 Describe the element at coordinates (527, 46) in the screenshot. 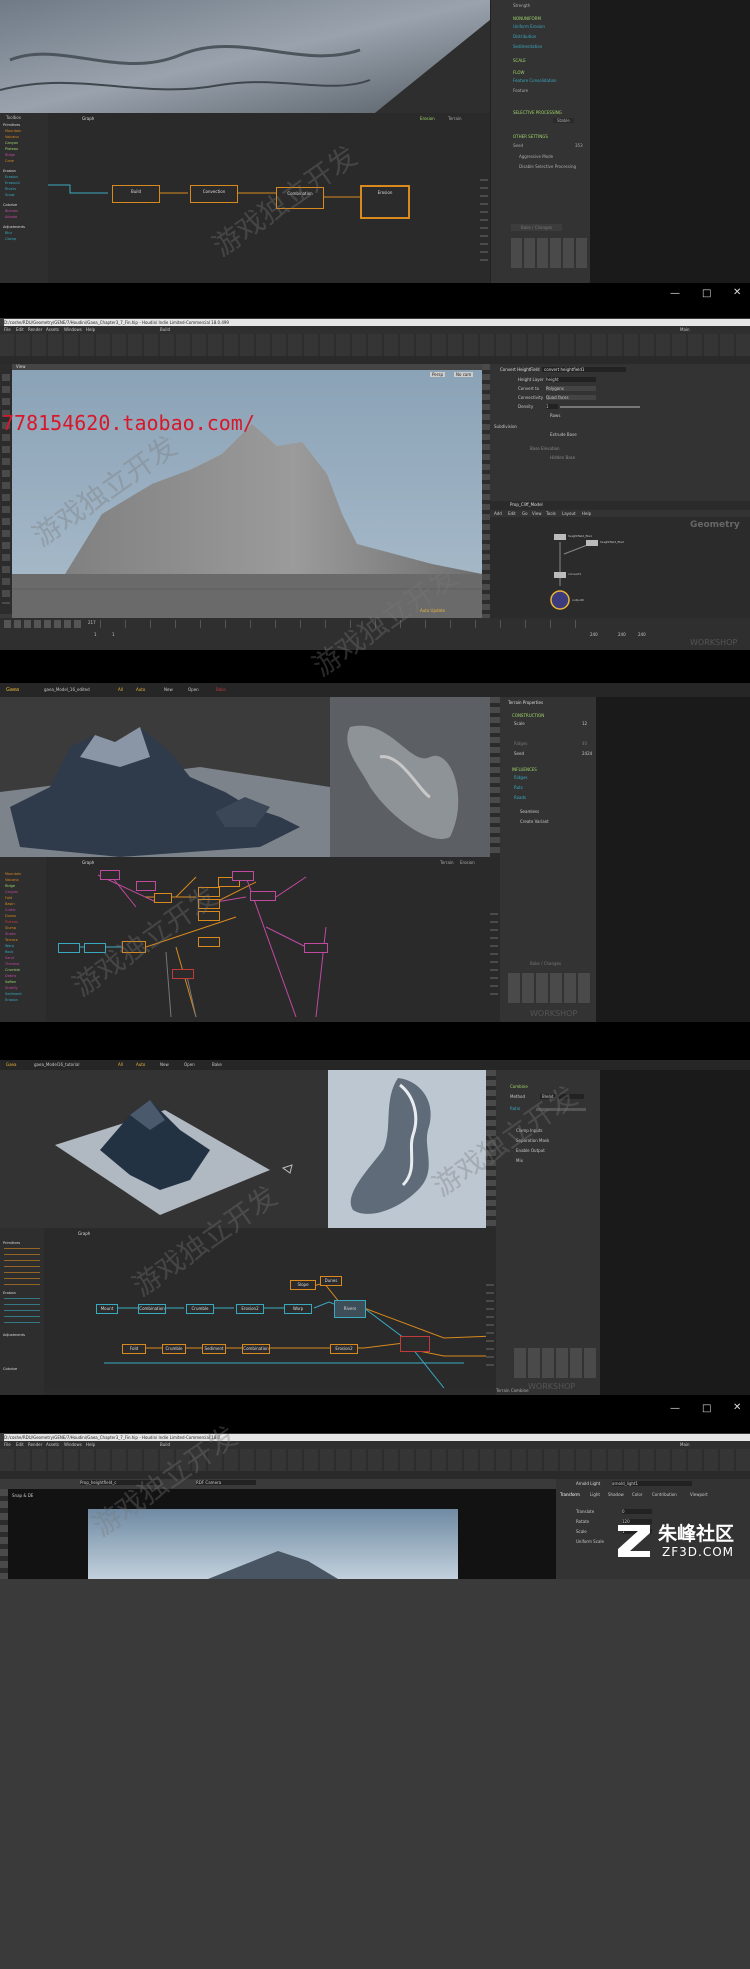

I see `uniform-item-3: Sedimentation` at that location.